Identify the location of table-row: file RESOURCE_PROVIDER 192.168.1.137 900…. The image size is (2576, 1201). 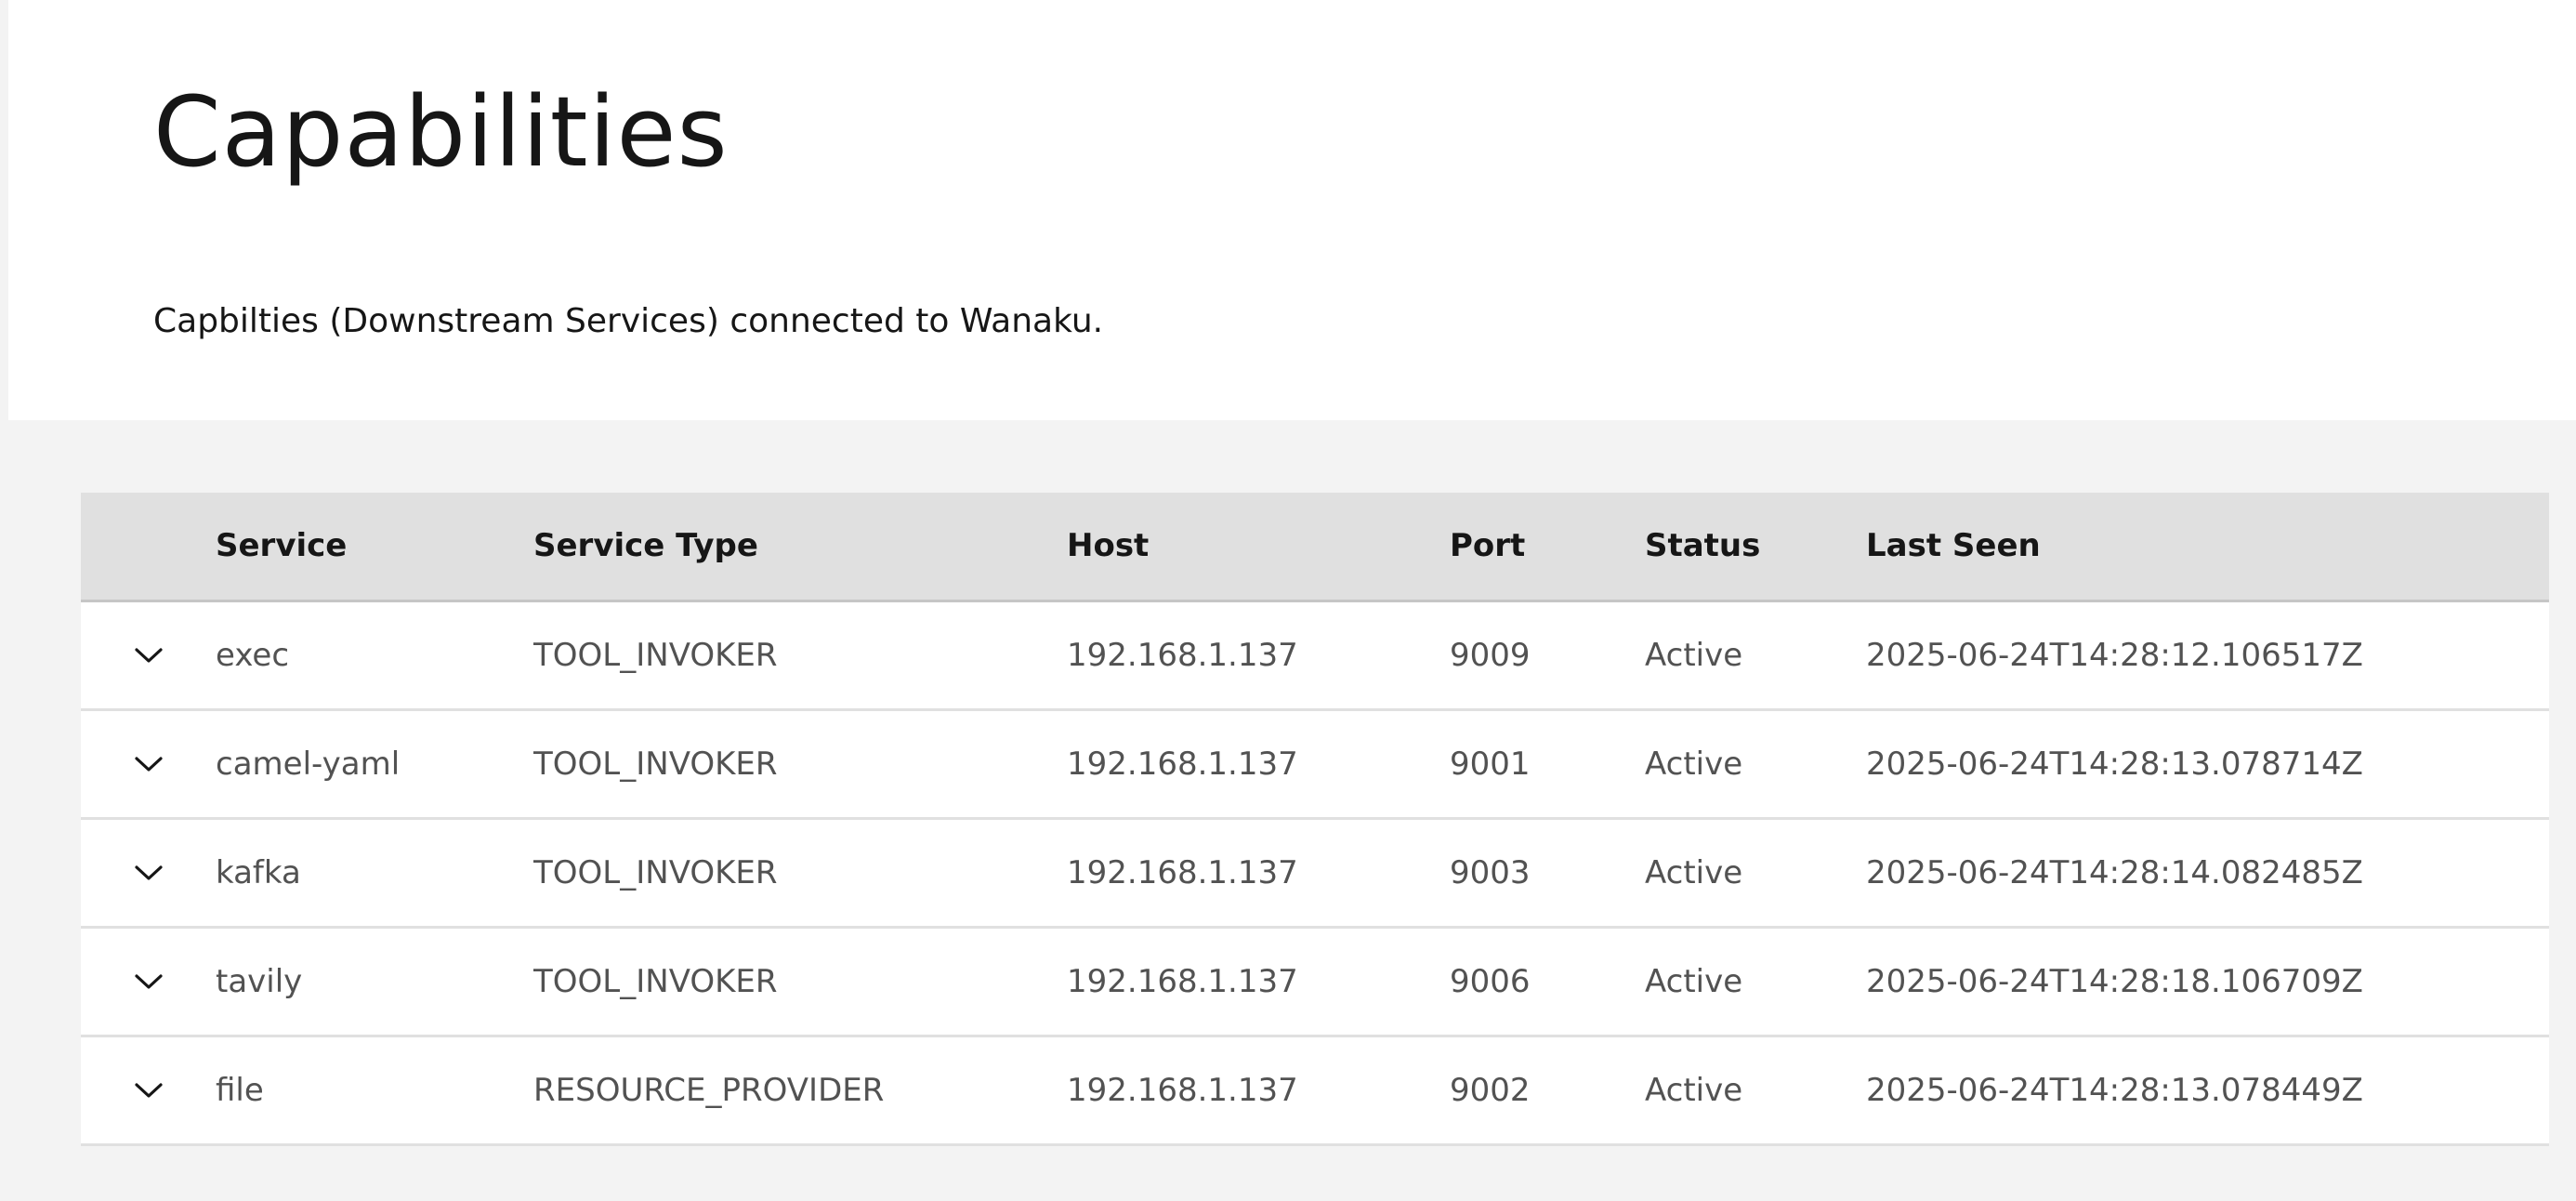
(1315, 1091).